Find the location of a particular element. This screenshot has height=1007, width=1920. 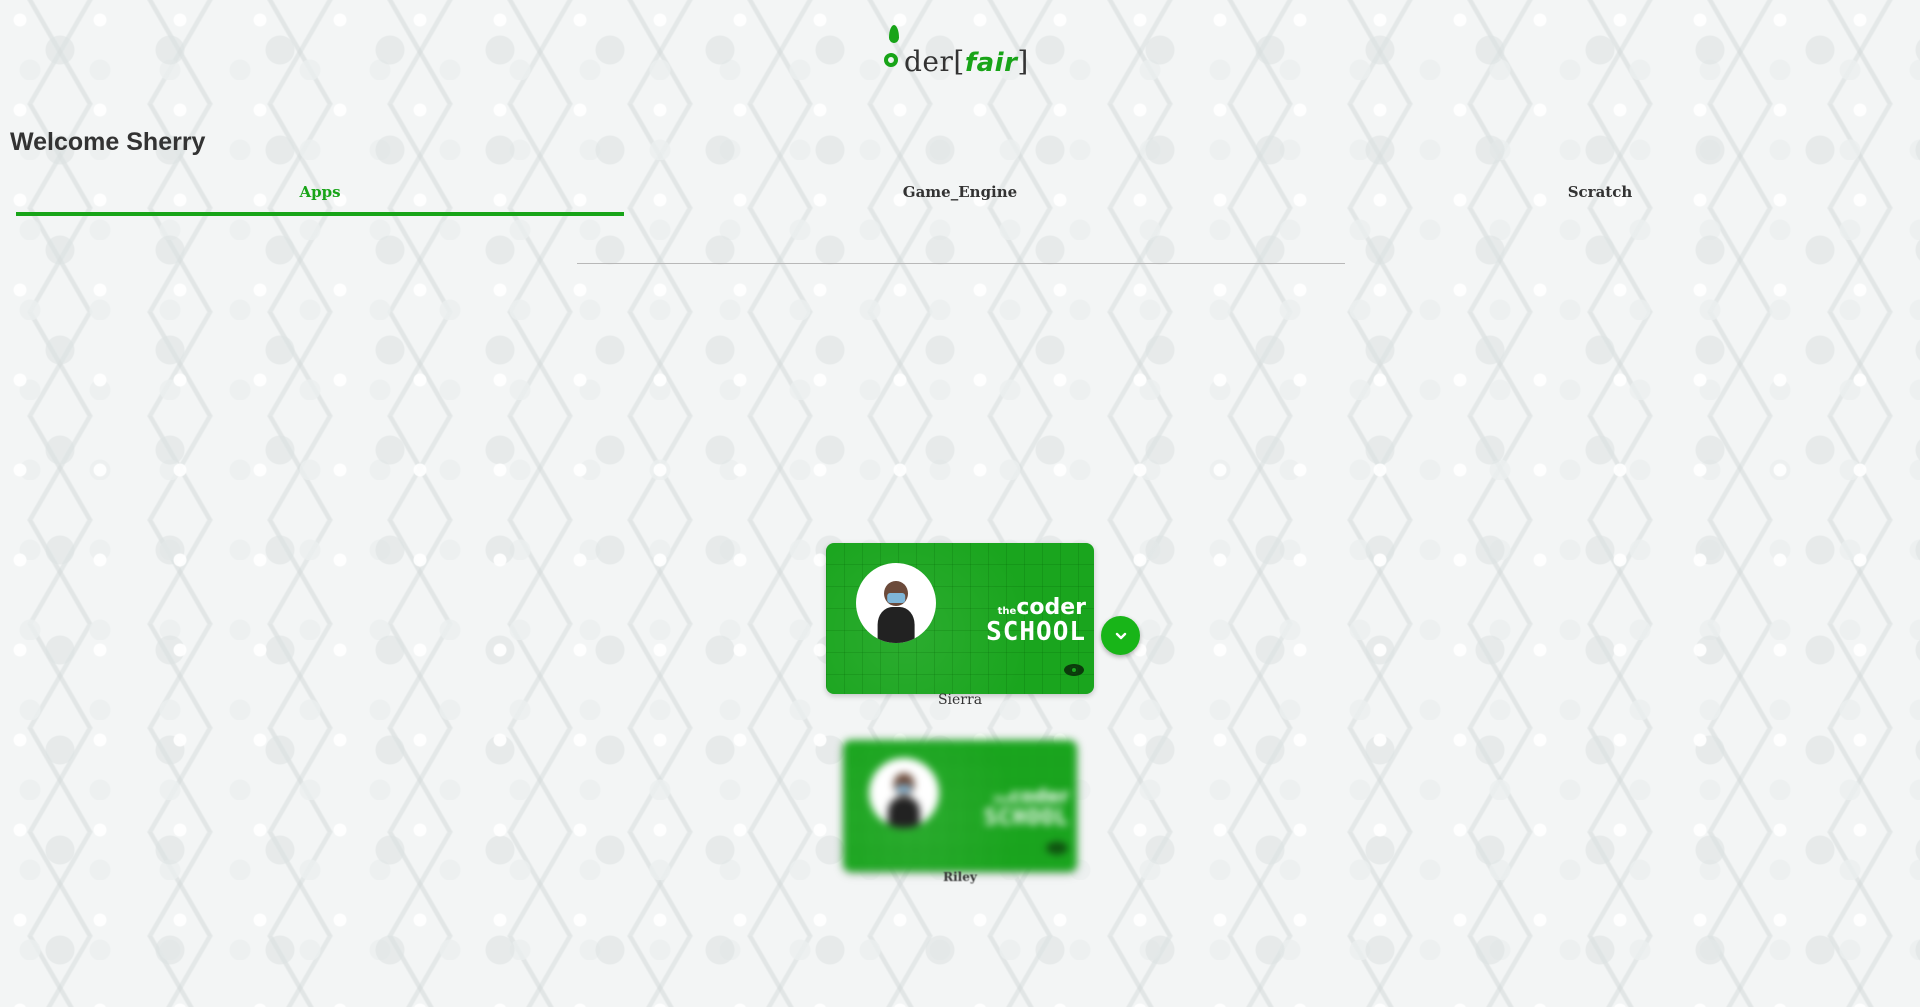

card-name: Sierra is located at coordinates (960, 700).